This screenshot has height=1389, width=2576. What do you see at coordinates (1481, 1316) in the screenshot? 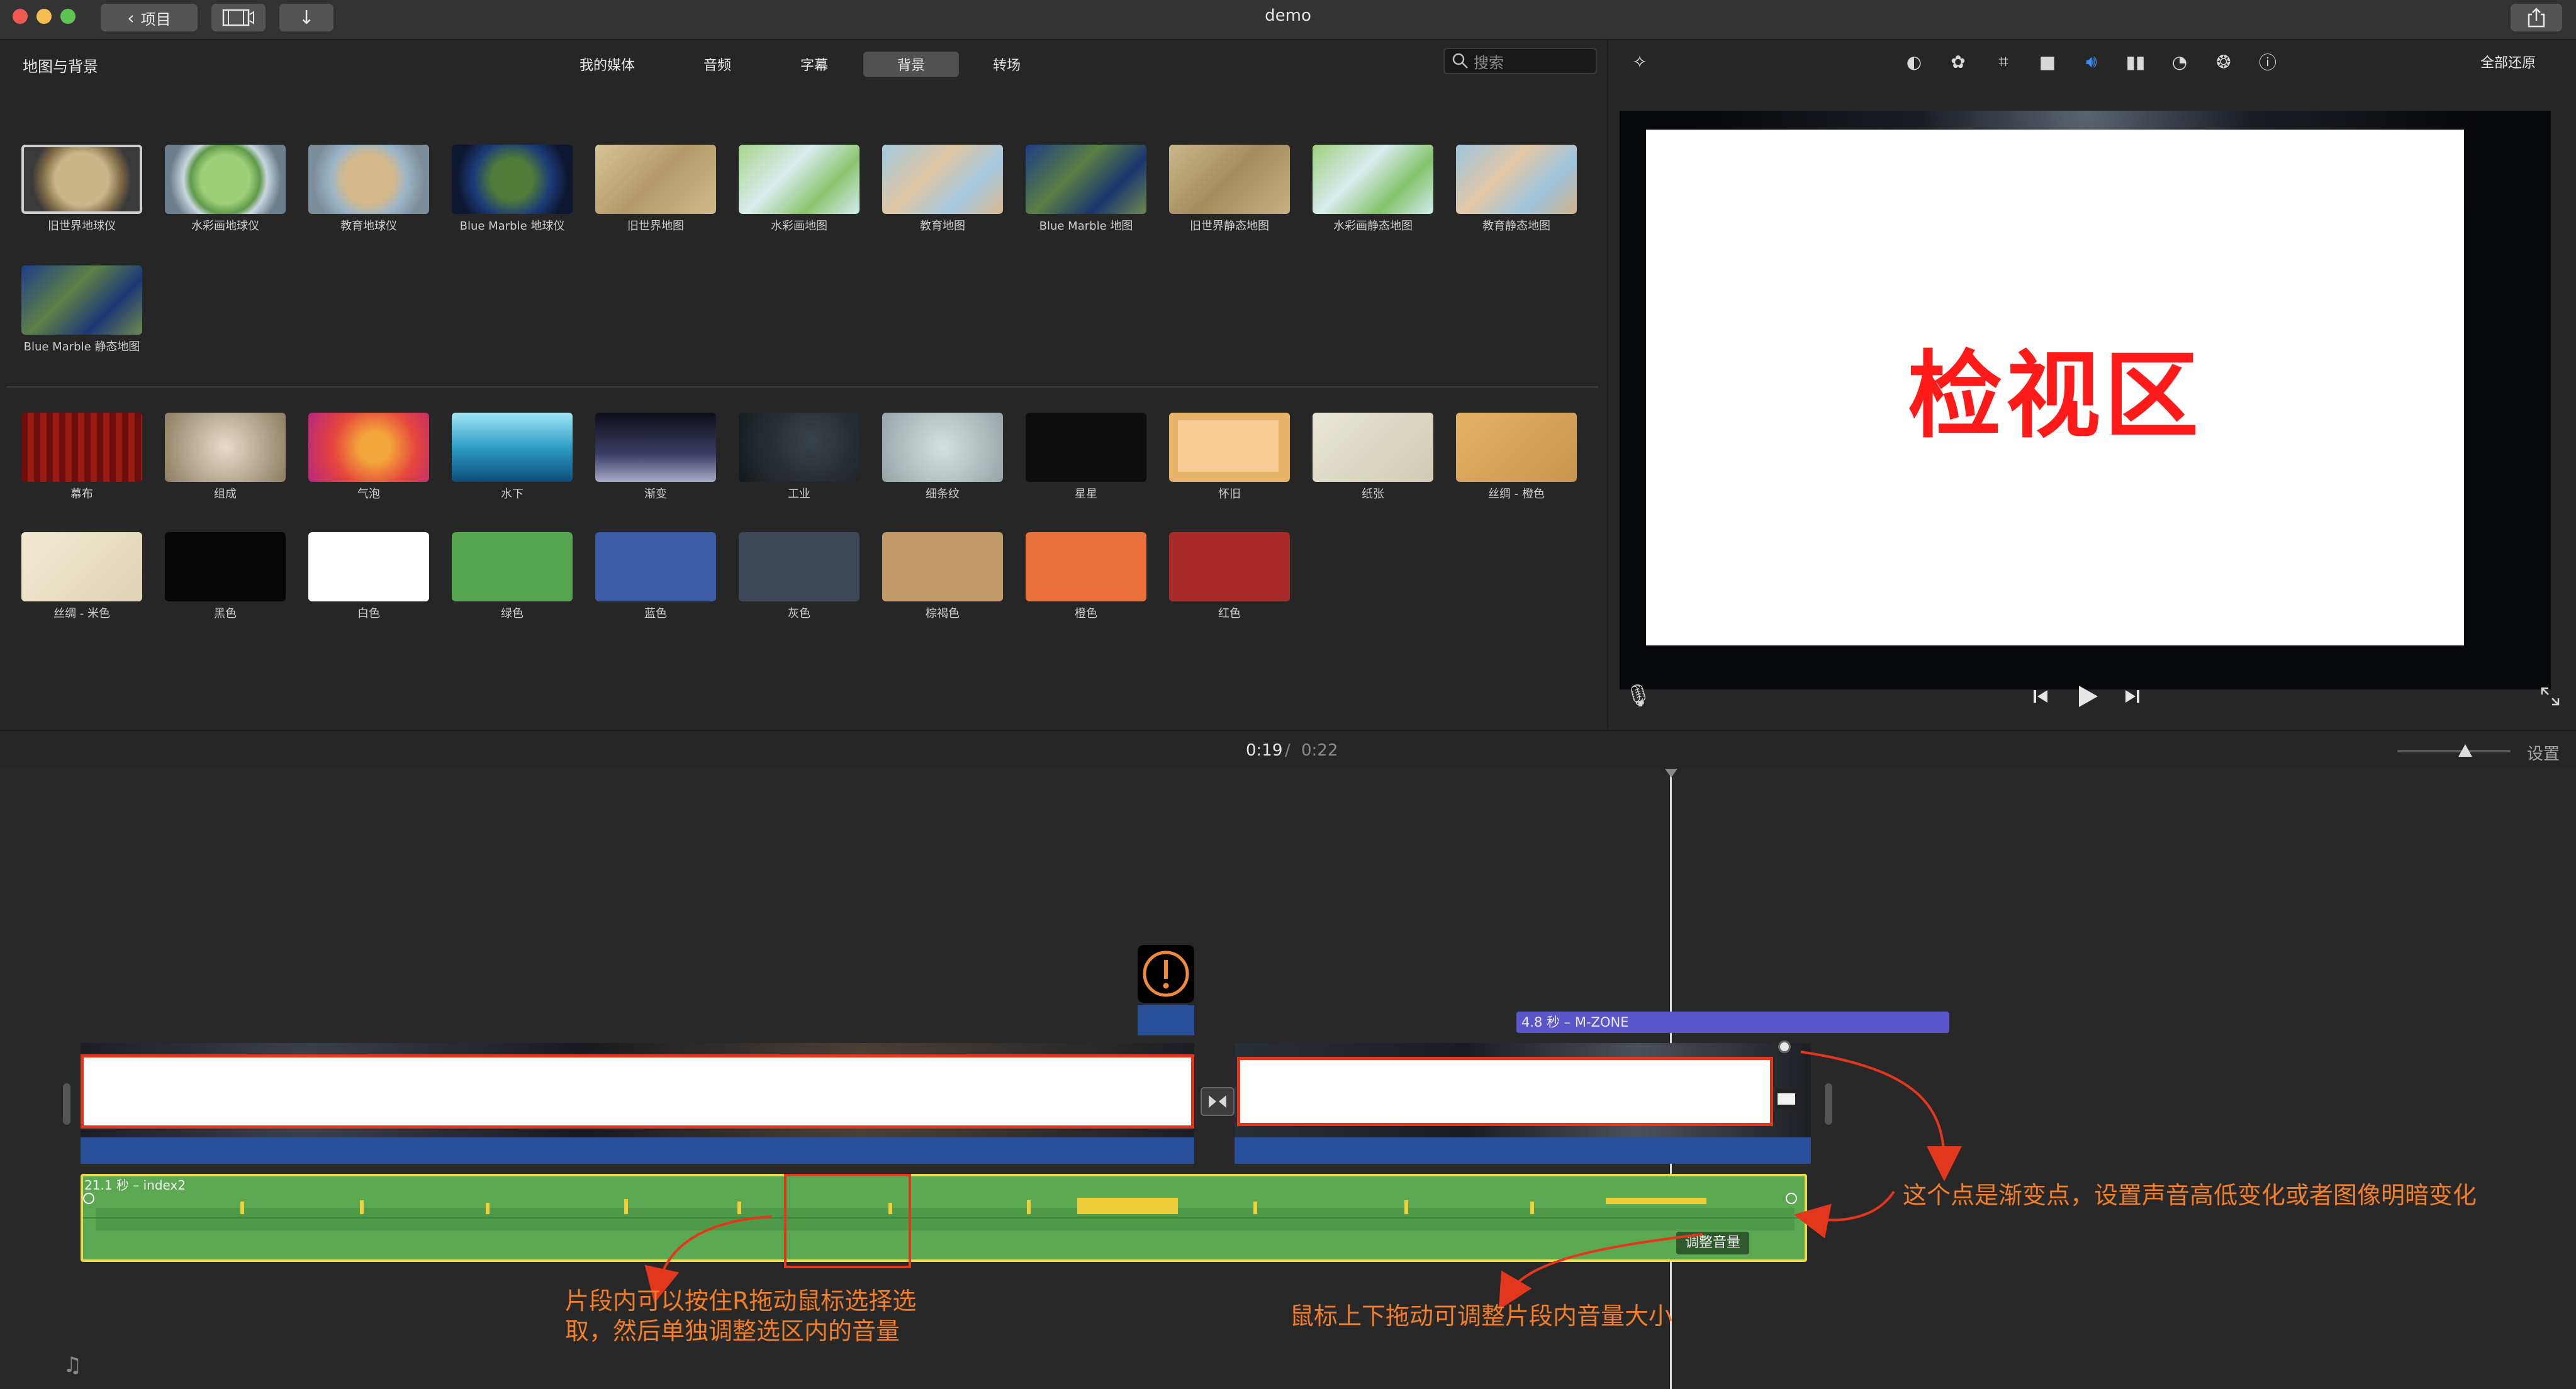
I see `annotation-drag-volume: 鼠标上下拖动可调整片段内音量大小` at bounding box center [1481, 1316].